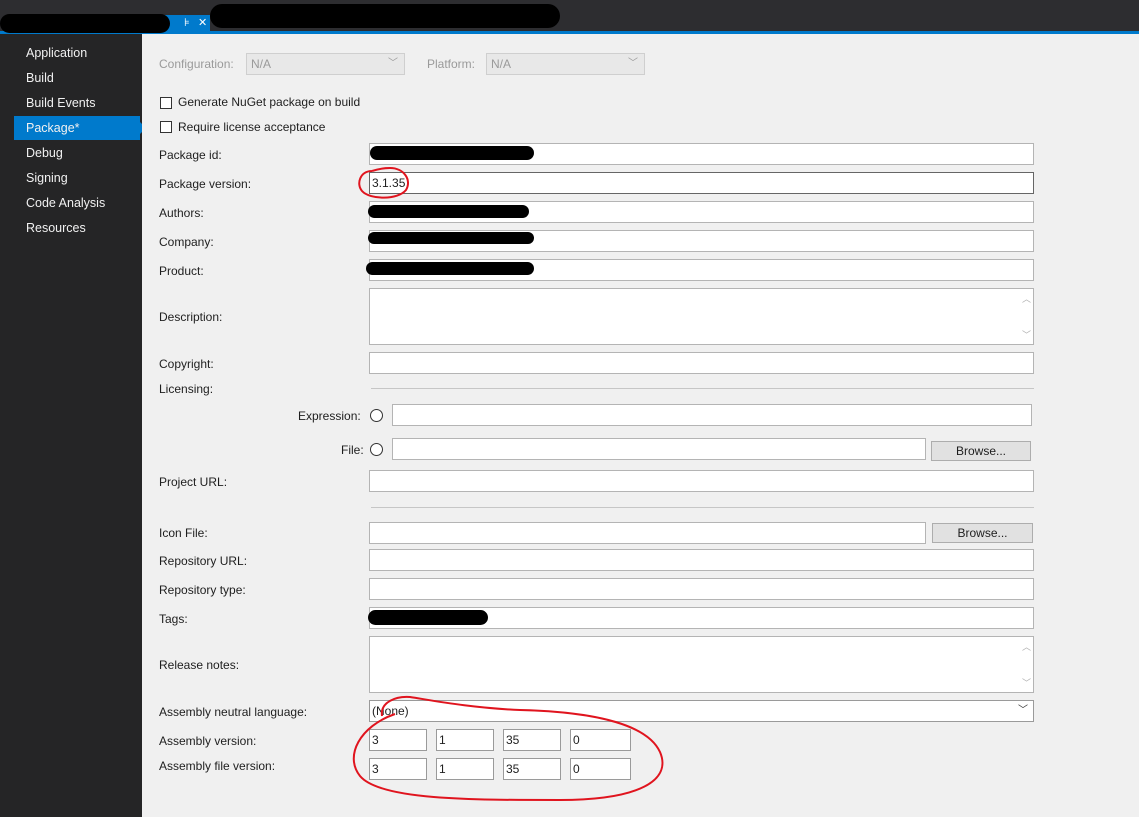 This screenshot has height=817, width=1139. What do you see at coordinates (199, 665) in the screenshot?
I see `release-notes-label: Release notes:` at bounding box center [199, 665].